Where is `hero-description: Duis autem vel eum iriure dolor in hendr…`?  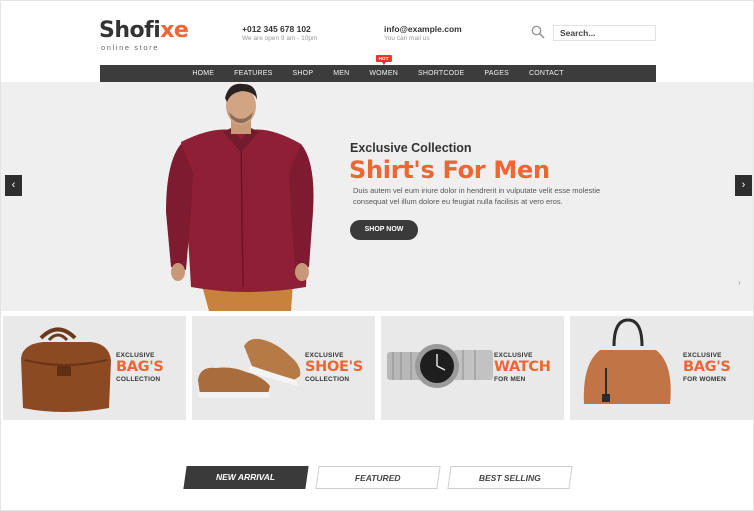 hero-description: Duis autem vel eum iriure dolor in hendr… is located at coordinates (487, 196).